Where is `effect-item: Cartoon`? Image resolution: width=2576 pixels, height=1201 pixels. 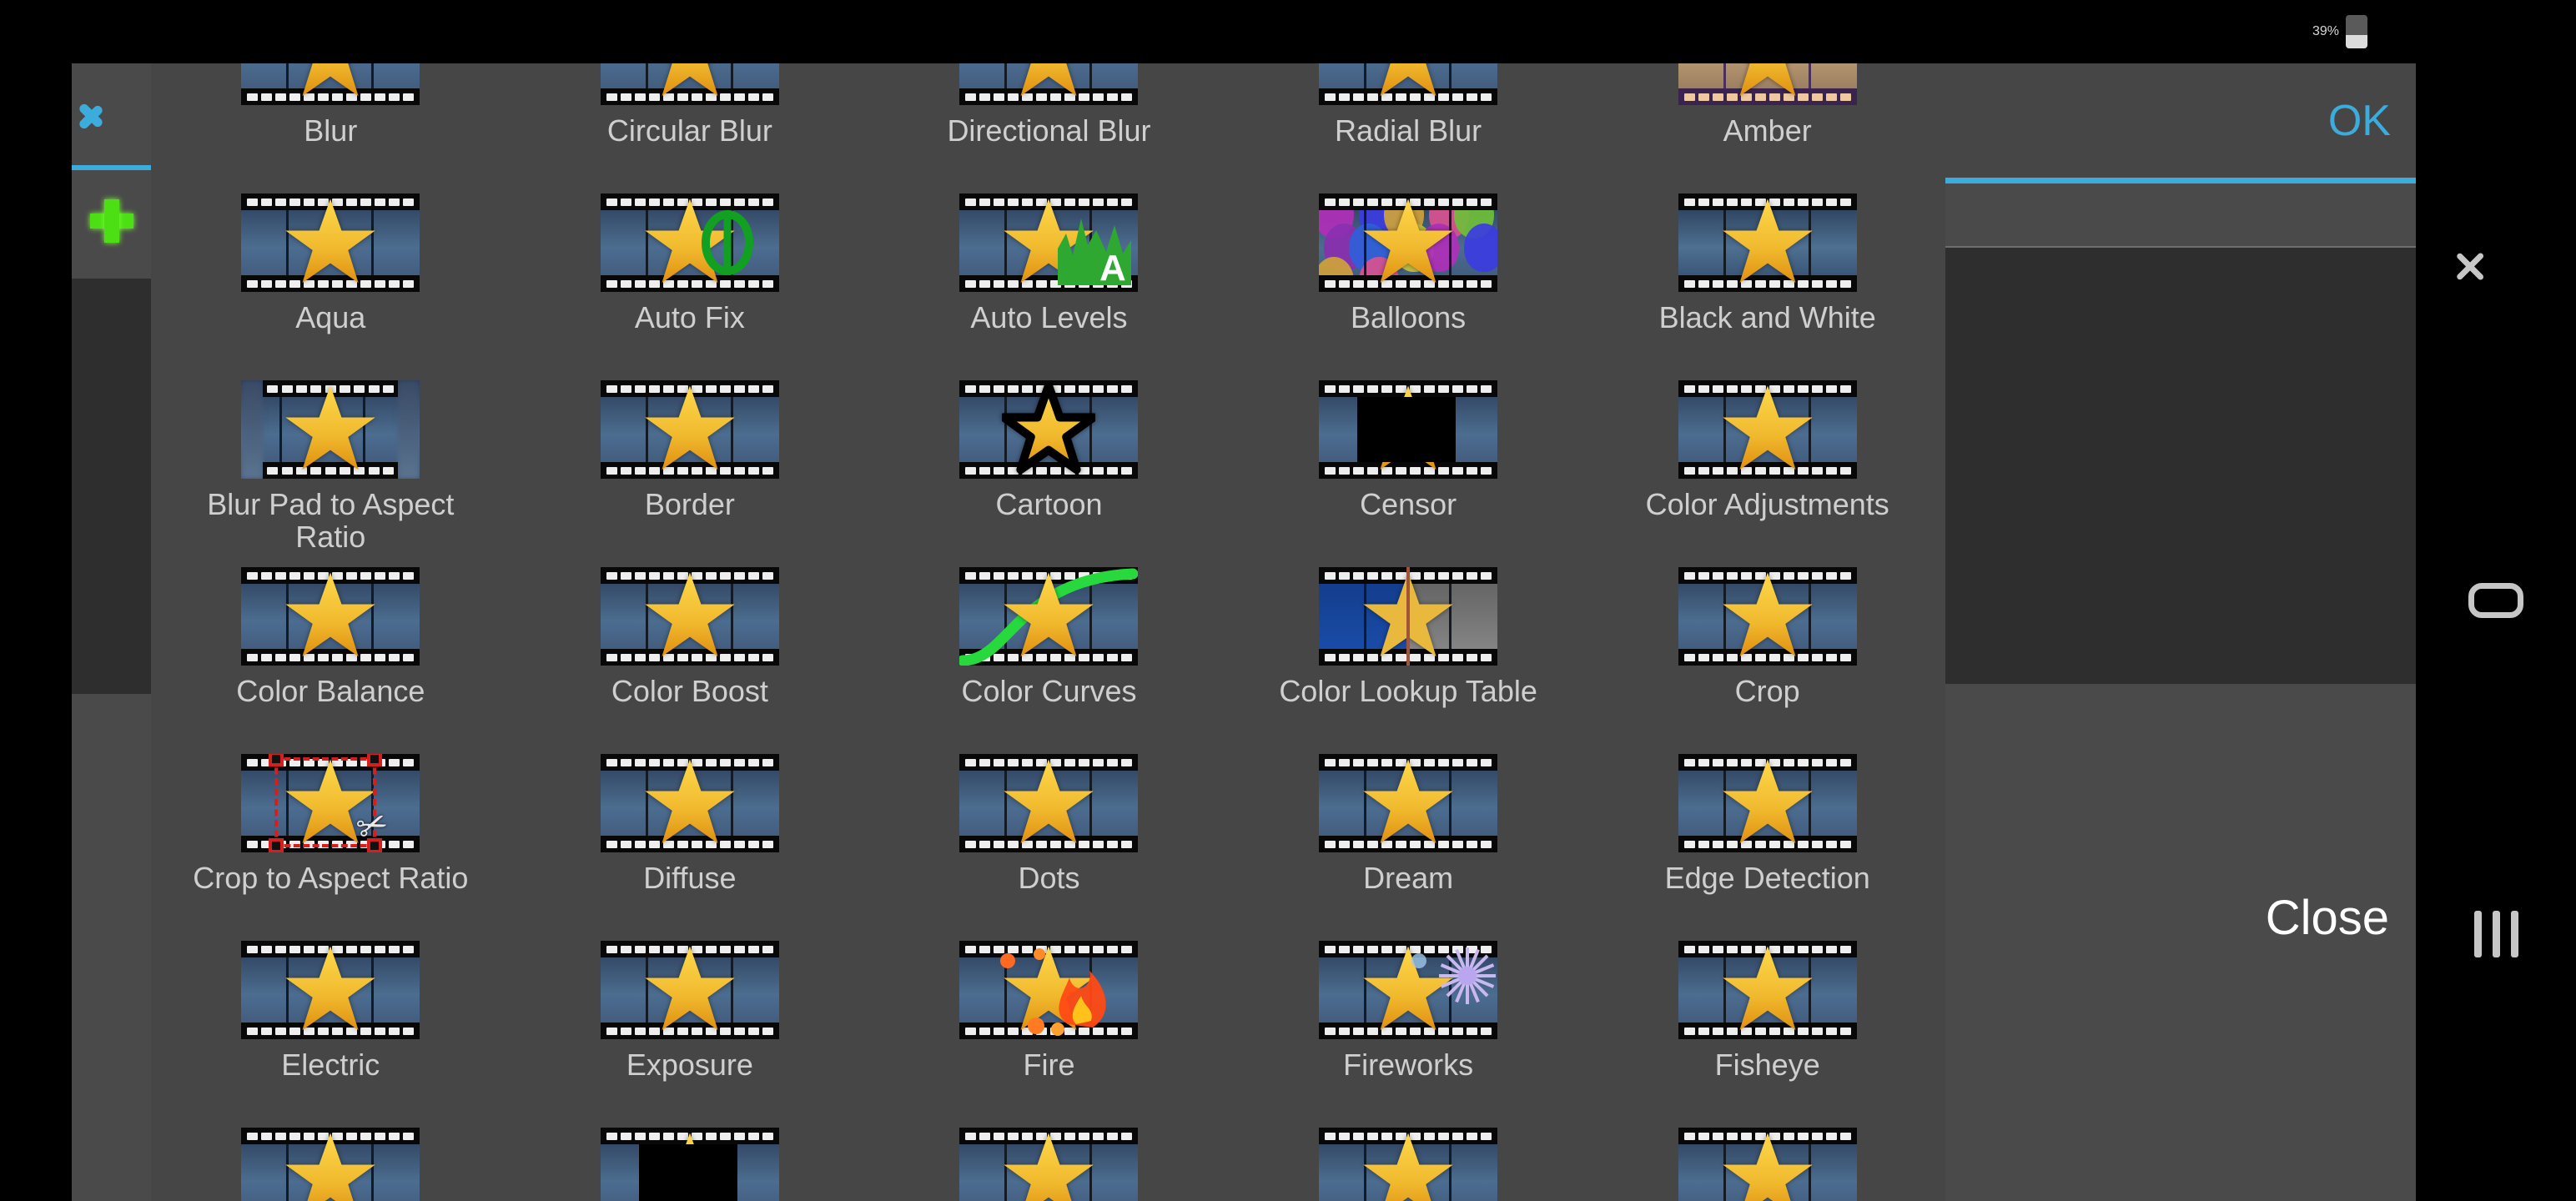 effect-item: Cartoon is located at coordinates (1049, 462).